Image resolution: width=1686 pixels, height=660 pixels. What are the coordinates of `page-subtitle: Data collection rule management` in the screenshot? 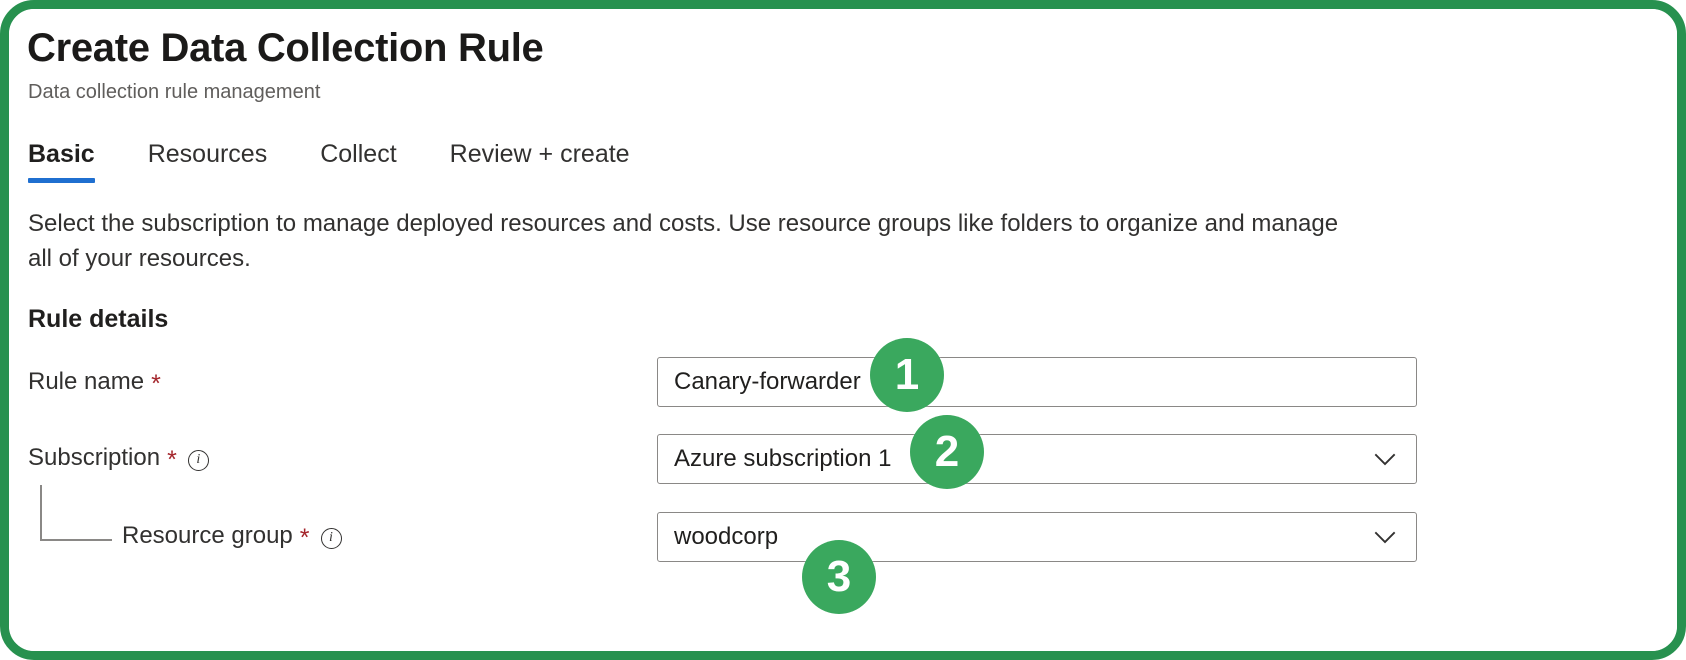 It's located at (174, 92).